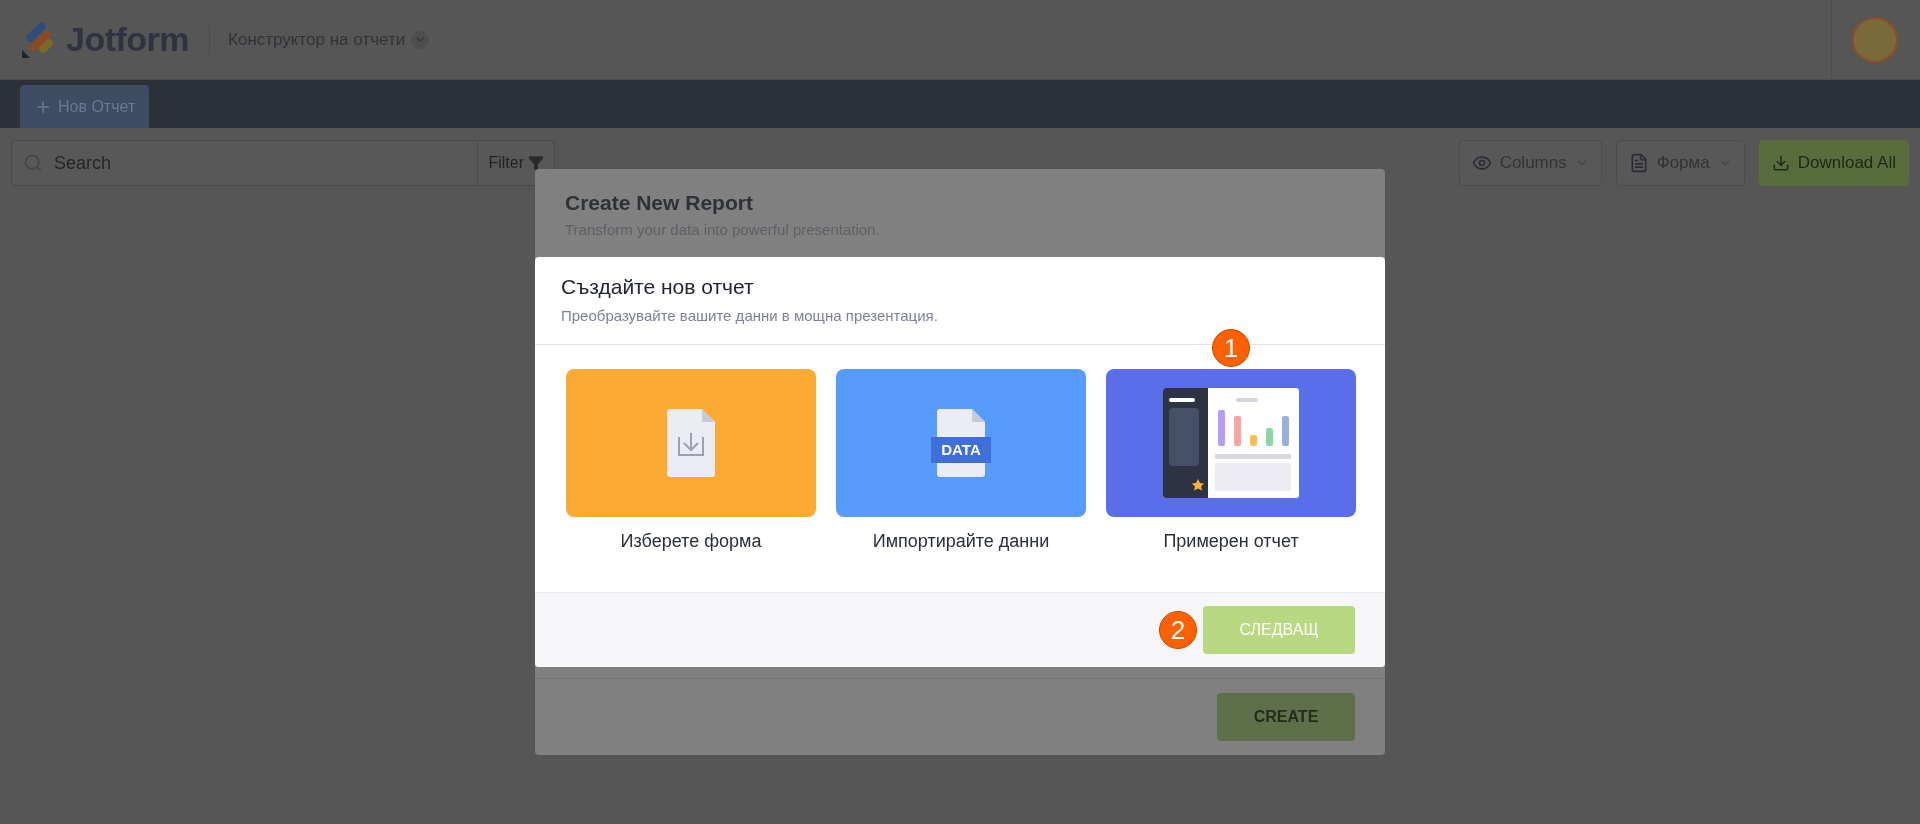 This screenshot has width=1920, height=824. Describe the element at coordinates (1231, 443) in the screenshot. I see `option-card` at that location.